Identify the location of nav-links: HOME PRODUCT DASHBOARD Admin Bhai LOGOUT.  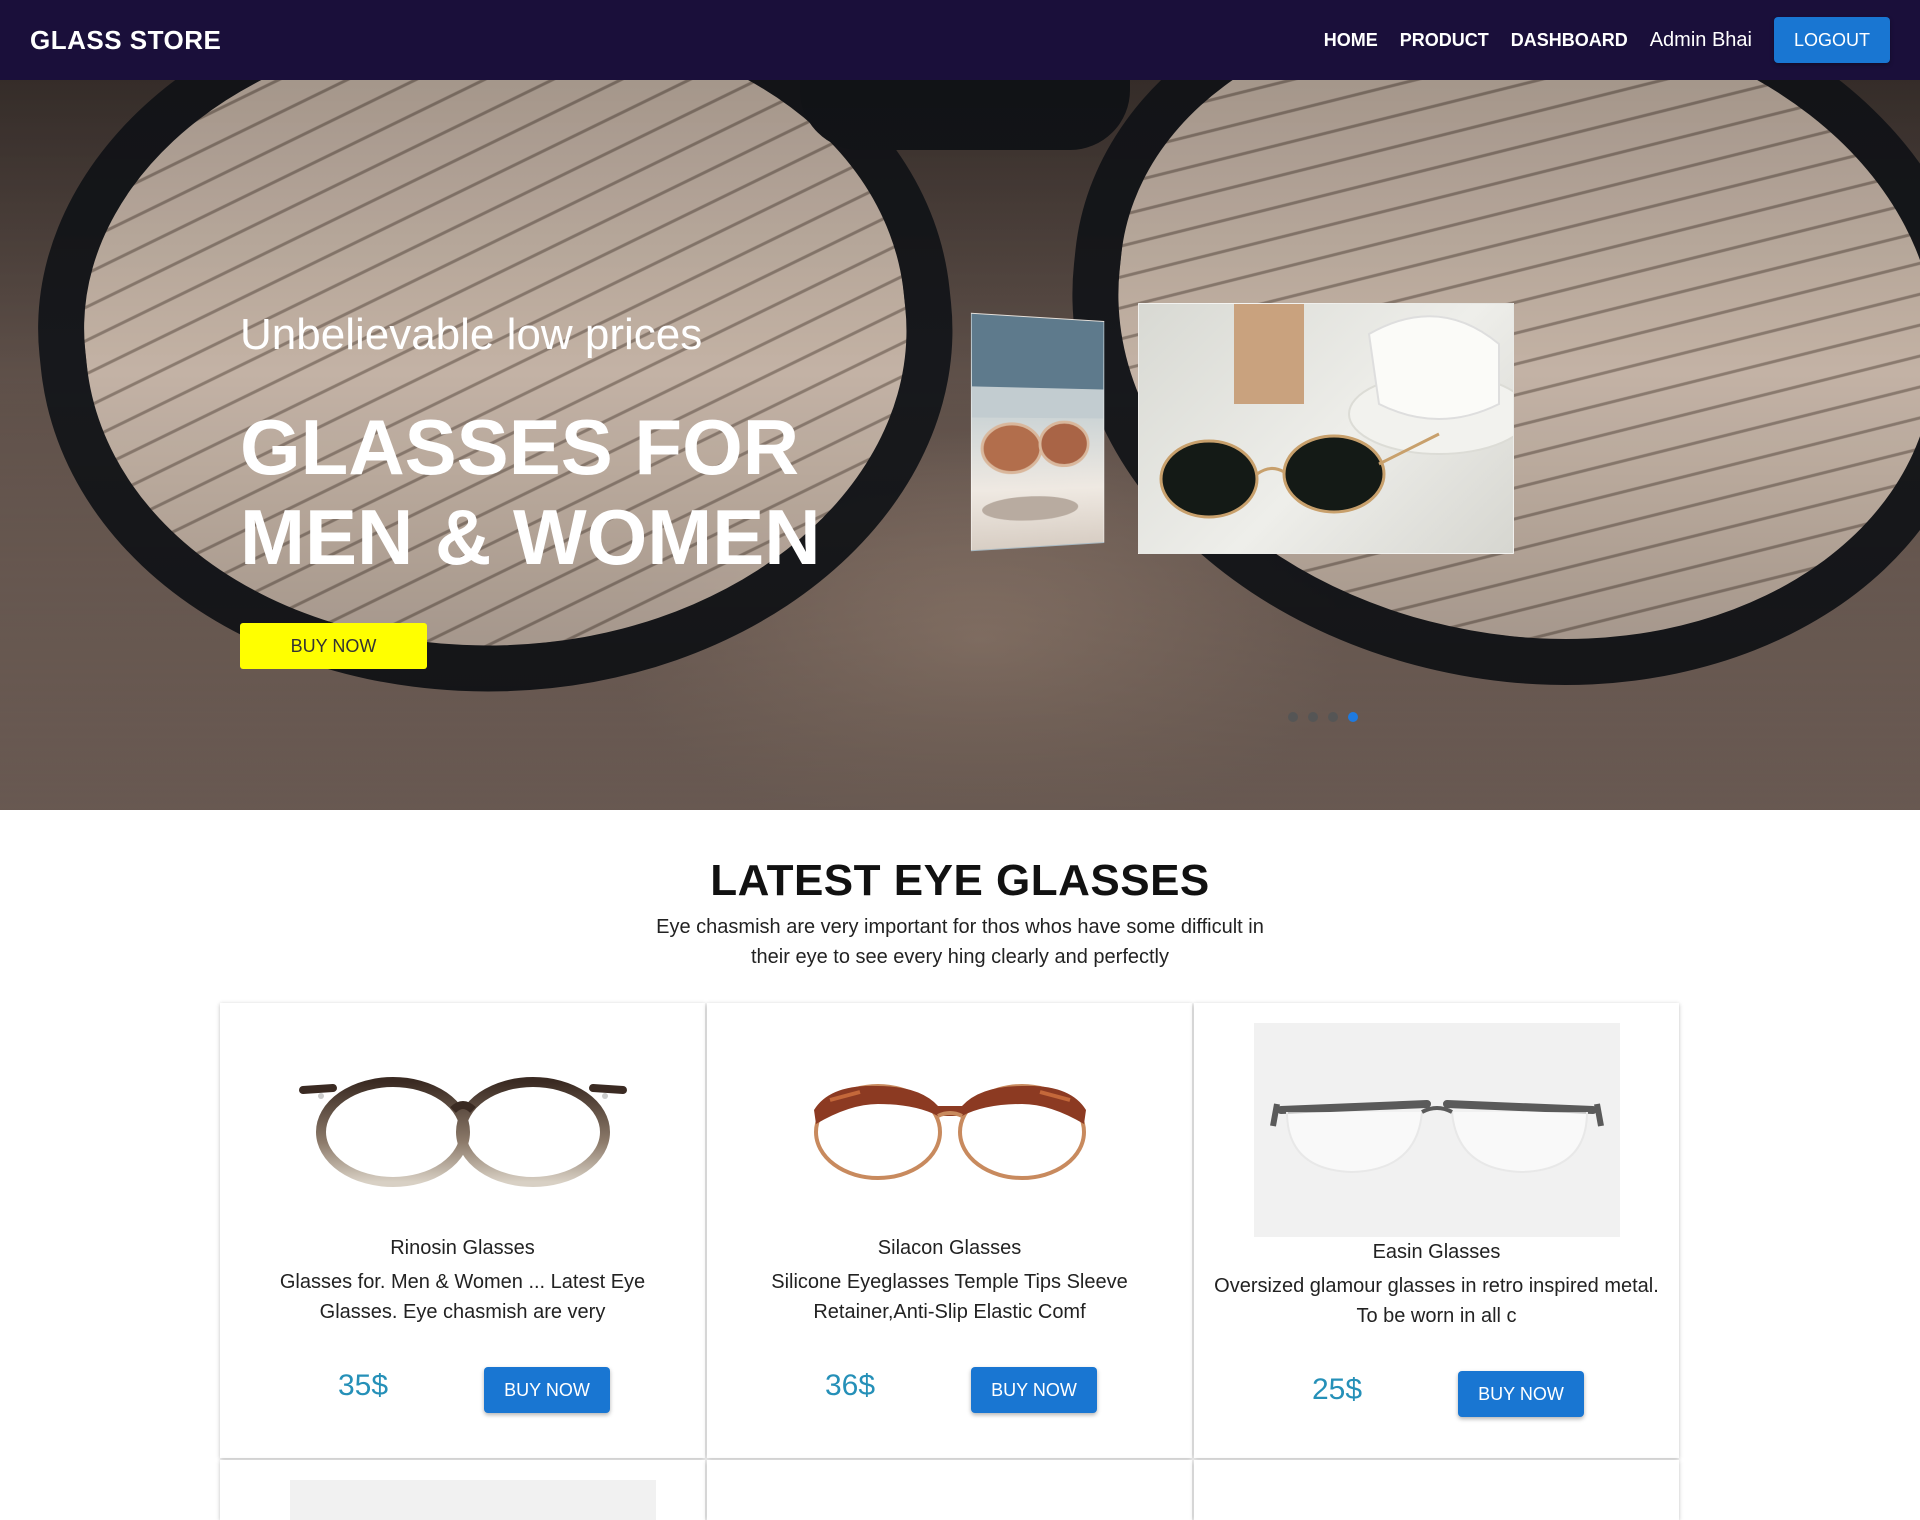
(1607, 40).